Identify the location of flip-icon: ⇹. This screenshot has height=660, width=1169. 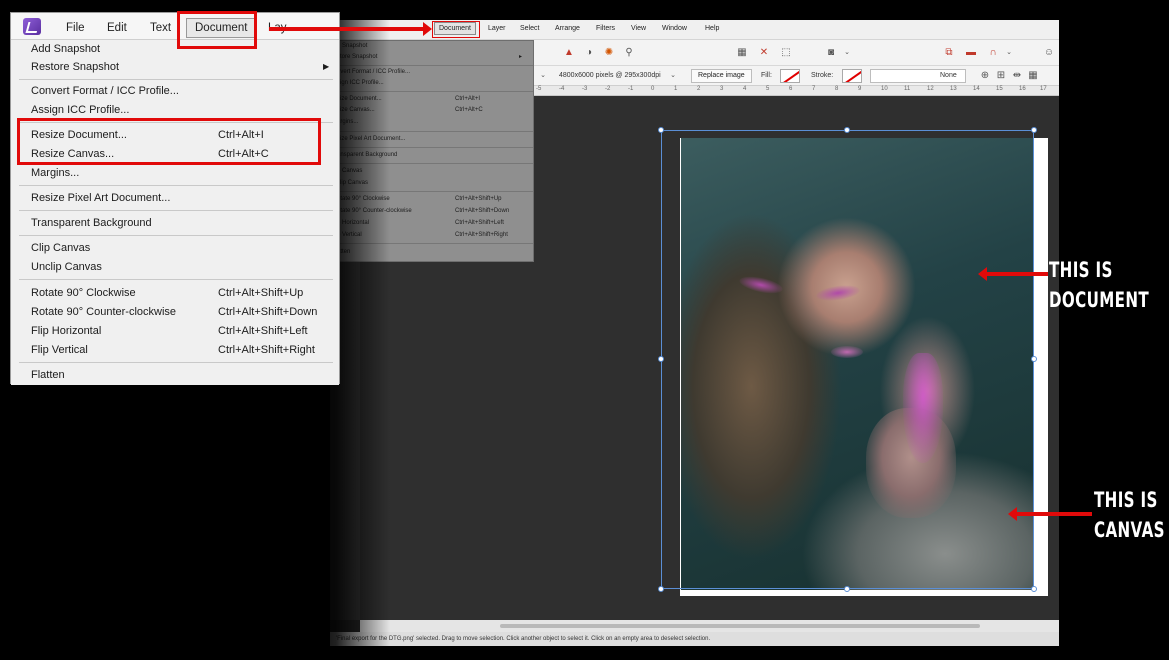
(1017, 76).